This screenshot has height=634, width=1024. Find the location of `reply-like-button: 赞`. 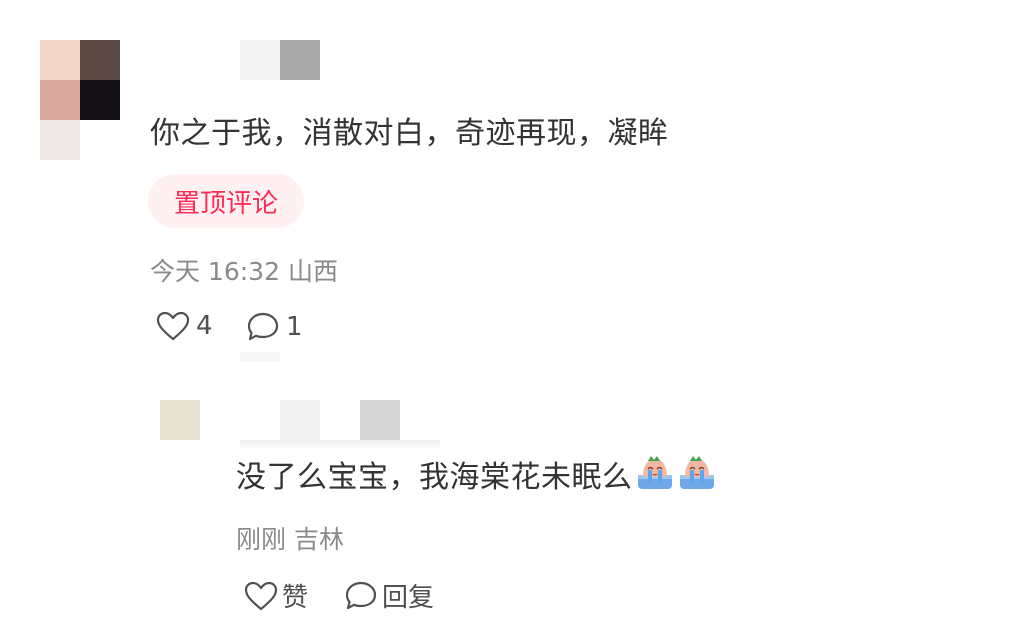

reply-like-button: 赞 is located at coordinates (276, 595).